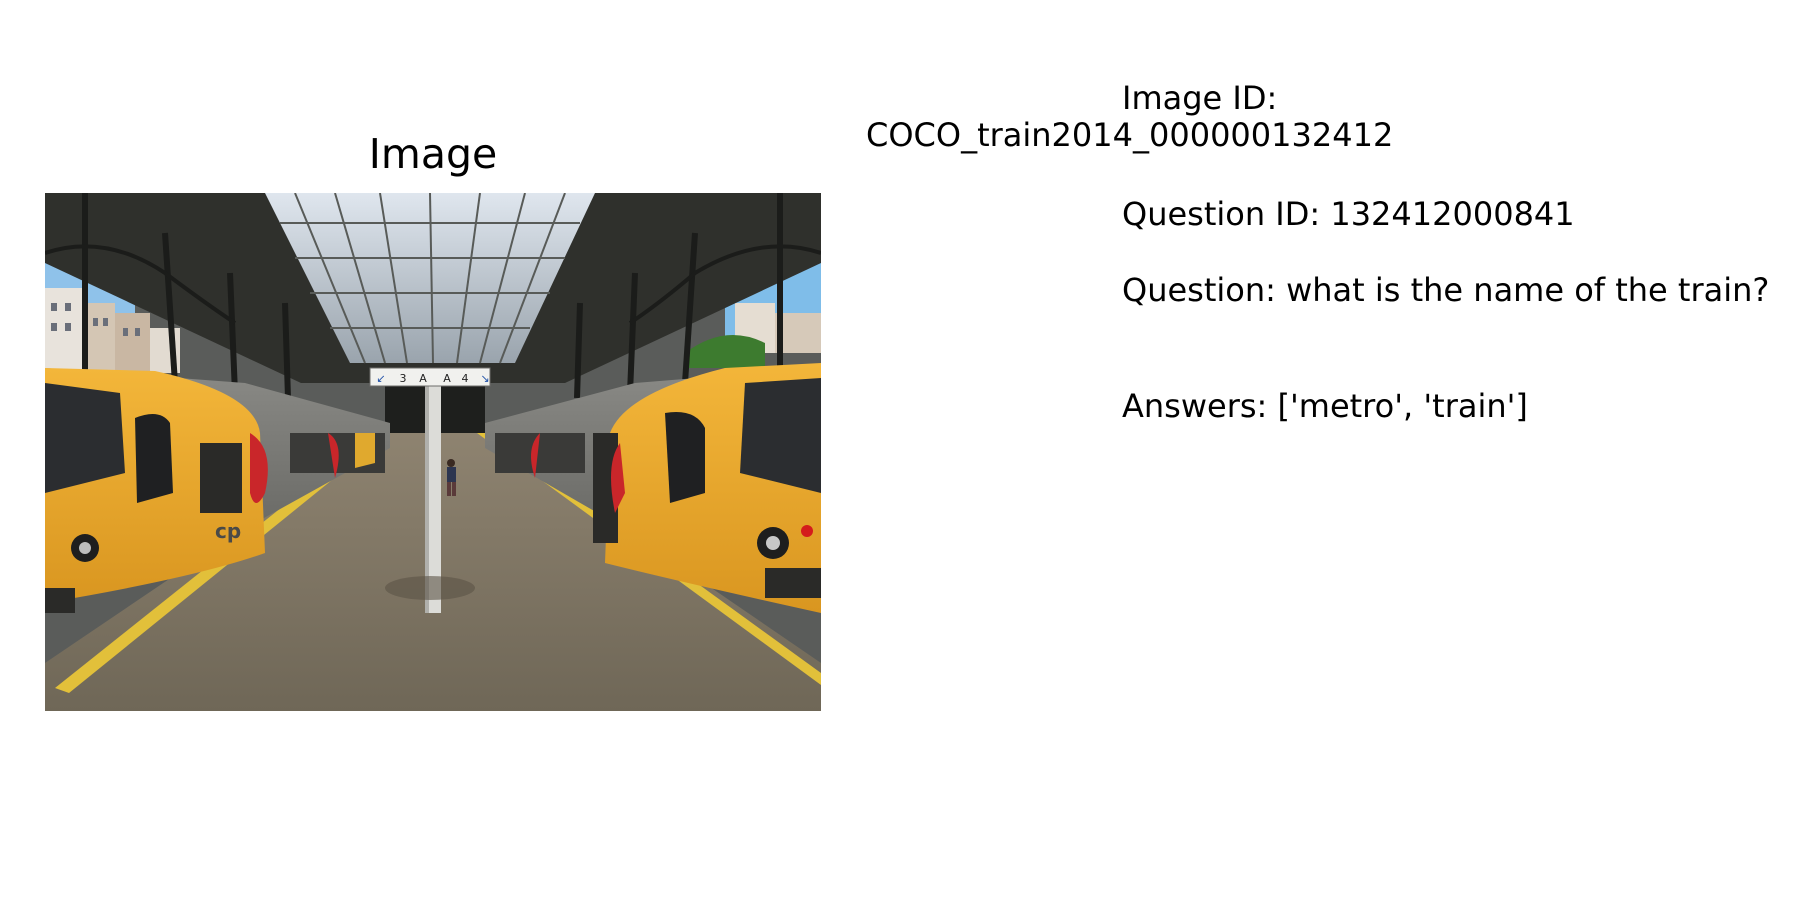  Describe the element at coordinates (1348, 214) in the screenshot. I see `question-id-text: Question ID: 132412000841` at that location.